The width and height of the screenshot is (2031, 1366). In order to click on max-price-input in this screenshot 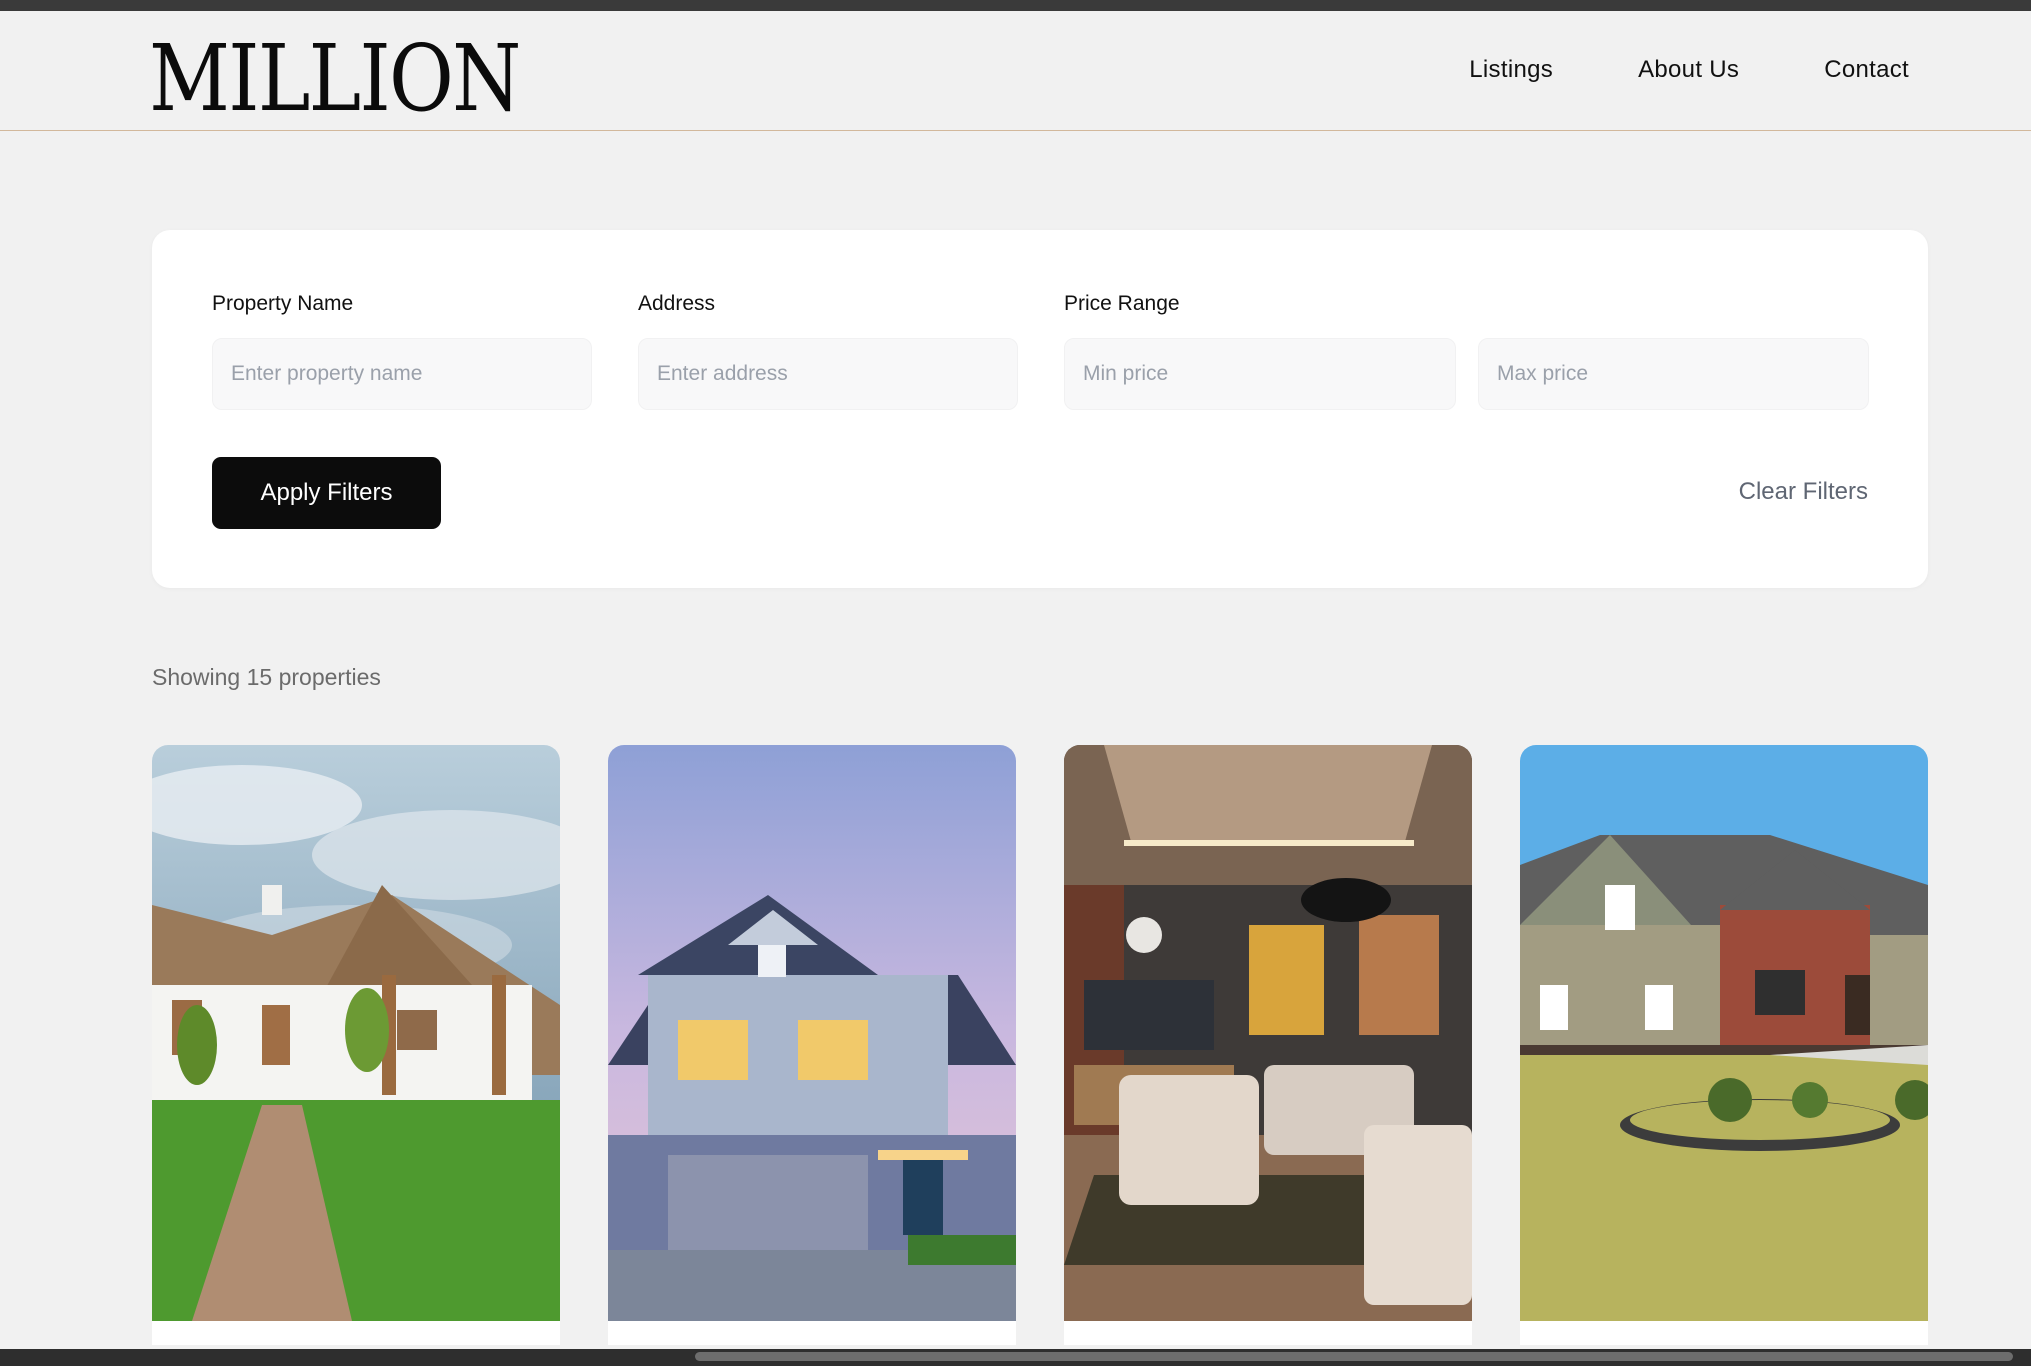, I will do `click(1673, 374)`.